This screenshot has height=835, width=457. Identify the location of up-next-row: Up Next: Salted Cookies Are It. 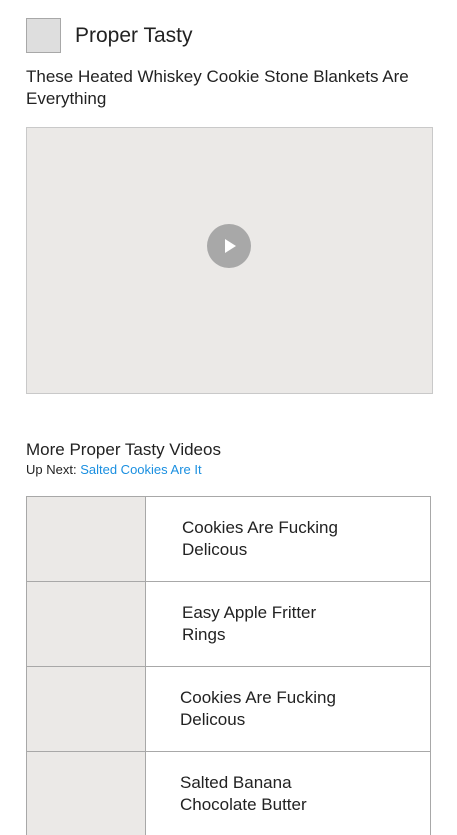
(114, 469).